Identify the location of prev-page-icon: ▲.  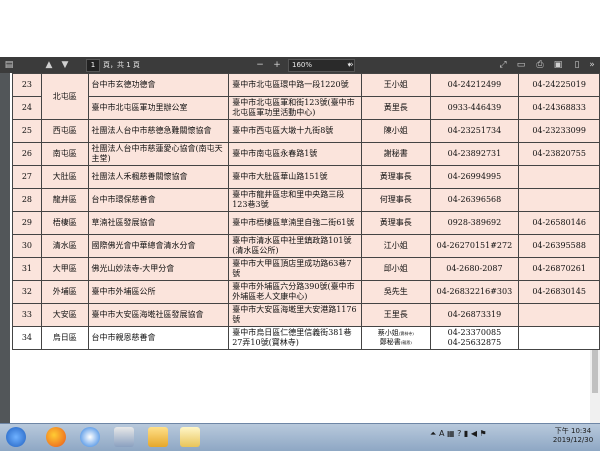
(49, 65).